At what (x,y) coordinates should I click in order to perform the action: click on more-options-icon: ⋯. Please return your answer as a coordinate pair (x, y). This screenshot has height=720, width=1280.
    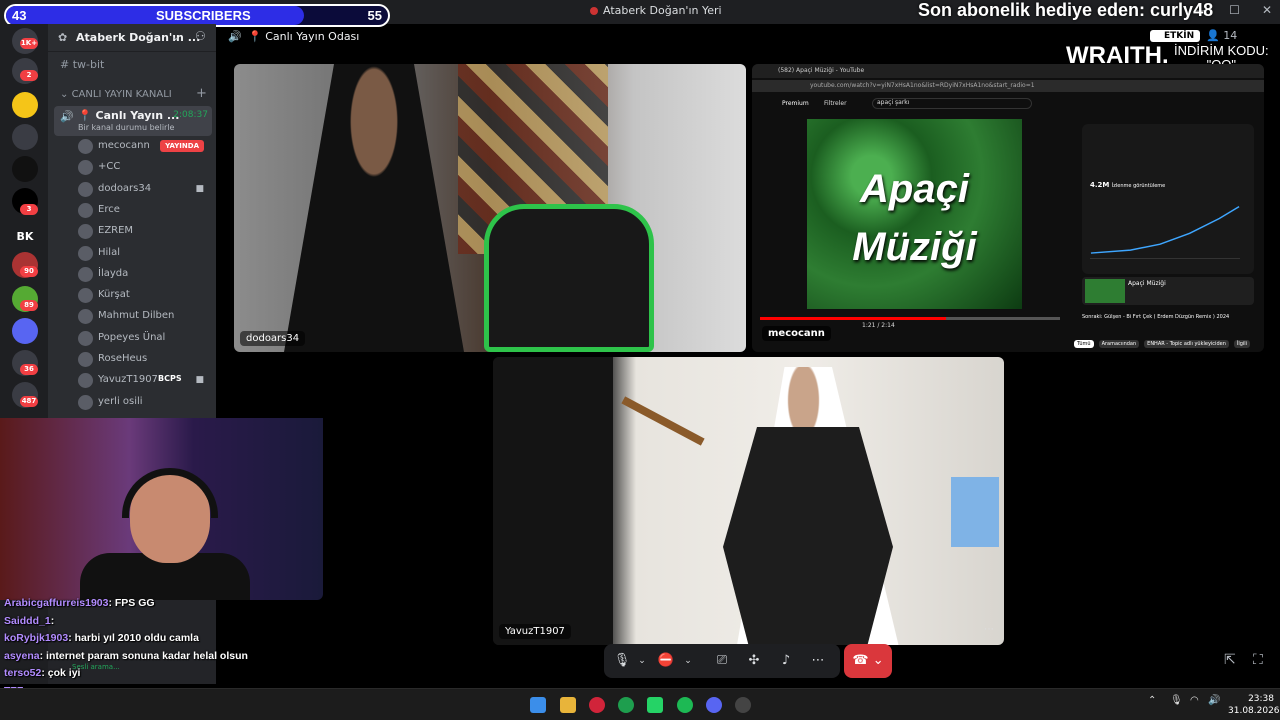
    Looking at the image, I should click on (818, 661).